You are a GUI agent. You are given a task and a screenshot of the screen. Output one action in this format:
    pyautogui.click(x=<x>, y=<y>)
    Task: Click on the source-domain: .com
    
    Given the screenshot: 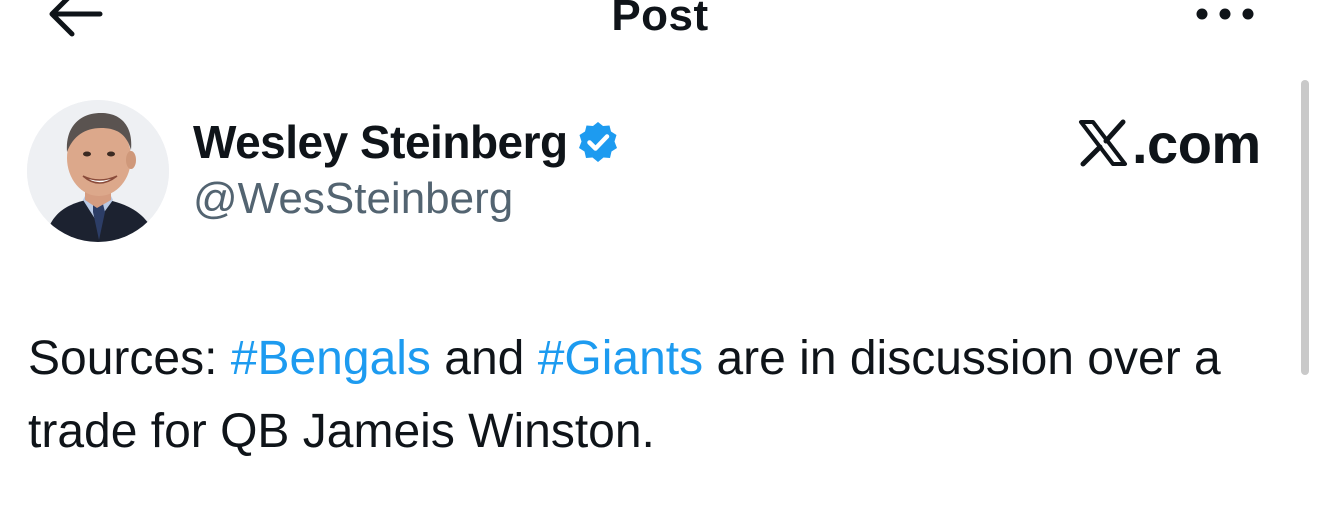 What is the action you would take?
    pyautogui.click(x=1196, y=143)
    